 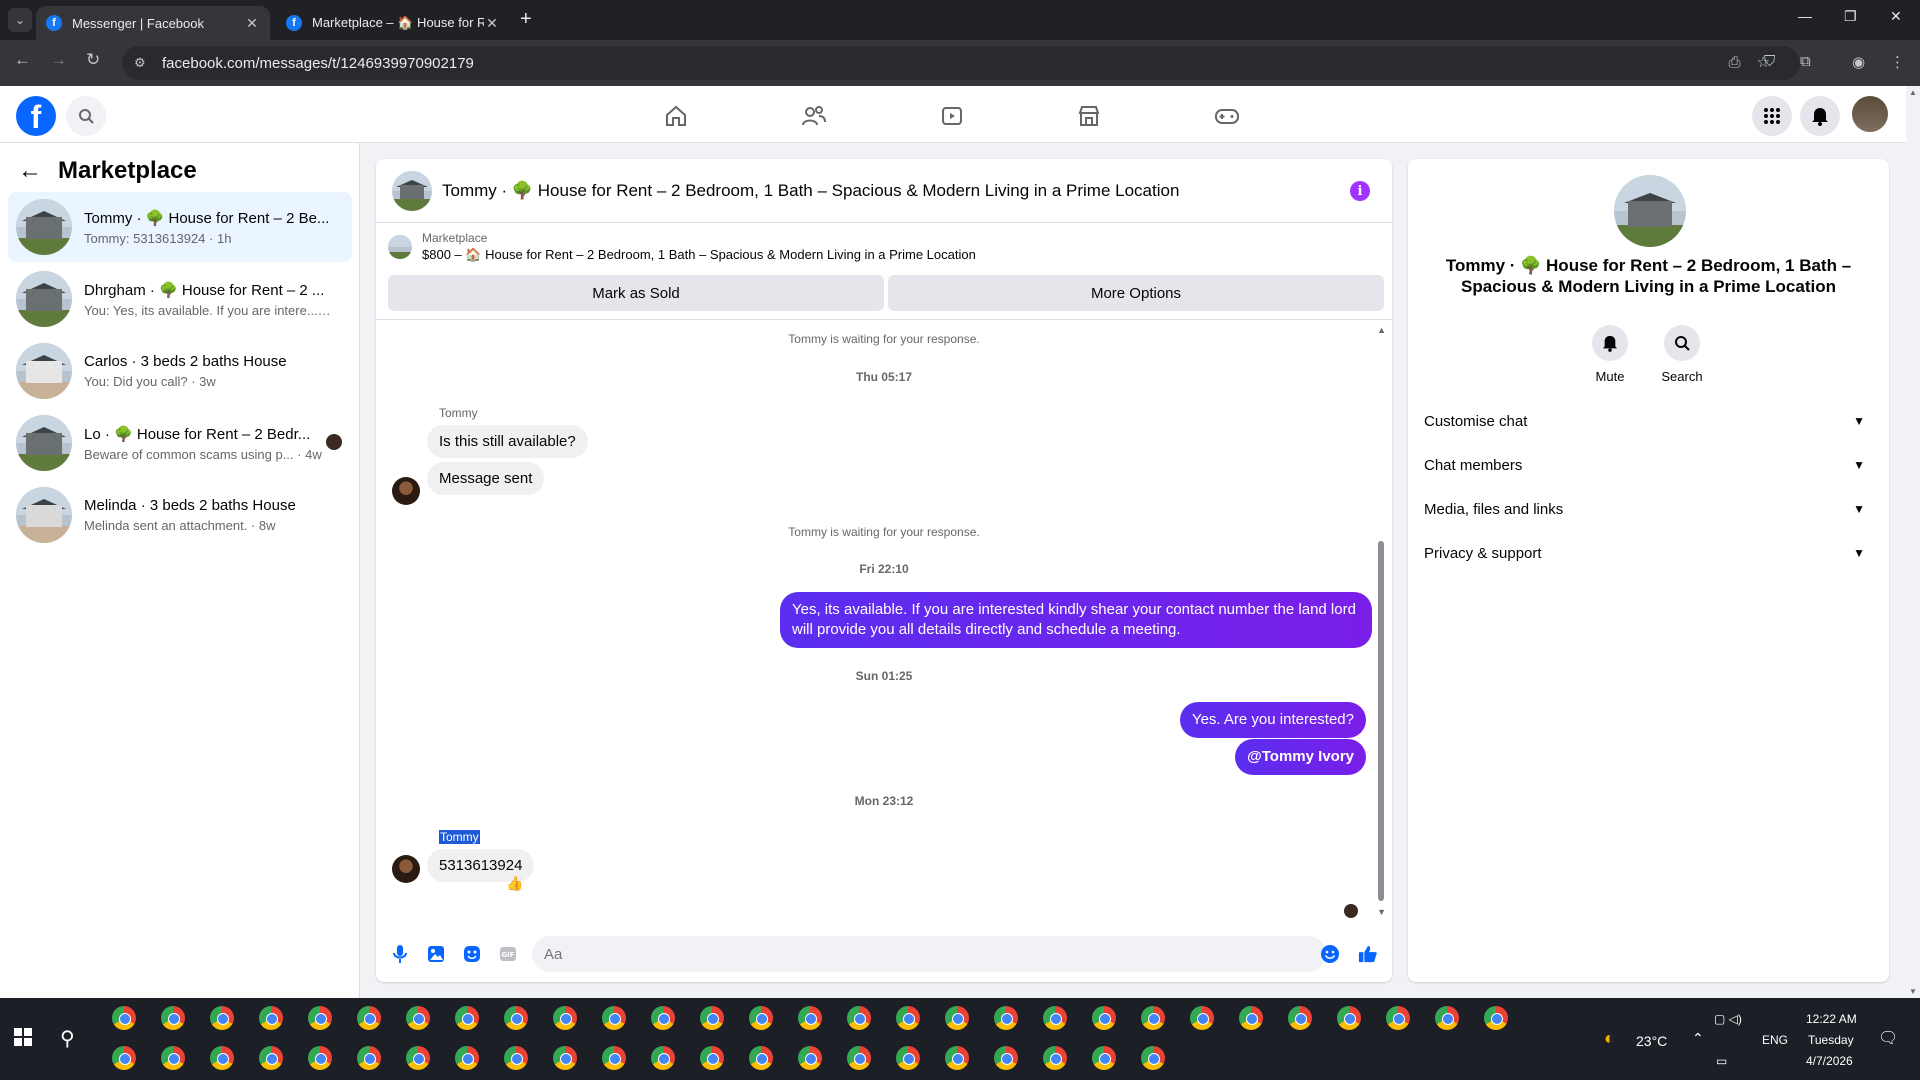 I want to click on gif-icon: GIF, so click(x=508, y=954).